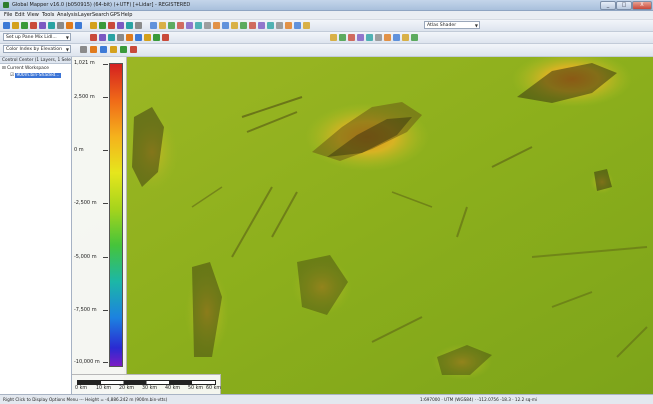 The width and height of the screenshot is (653, 404). Describe the element at coordinates (83, 49) in the screenshot. I see `gear-icon` at that location.